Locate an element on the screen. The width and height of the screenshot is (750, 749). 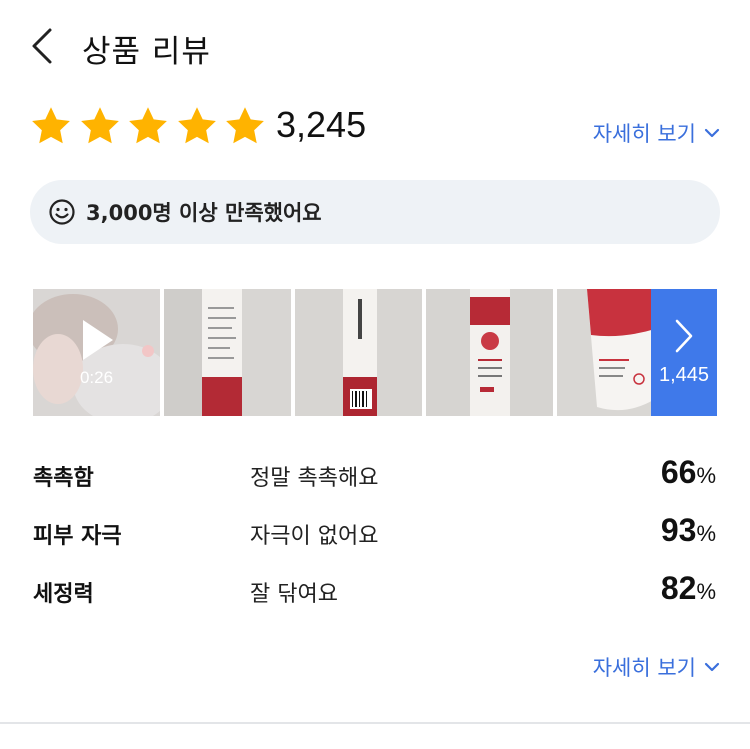
review-video-thumbnail: 0:26 is located at coordinates (96, 352).